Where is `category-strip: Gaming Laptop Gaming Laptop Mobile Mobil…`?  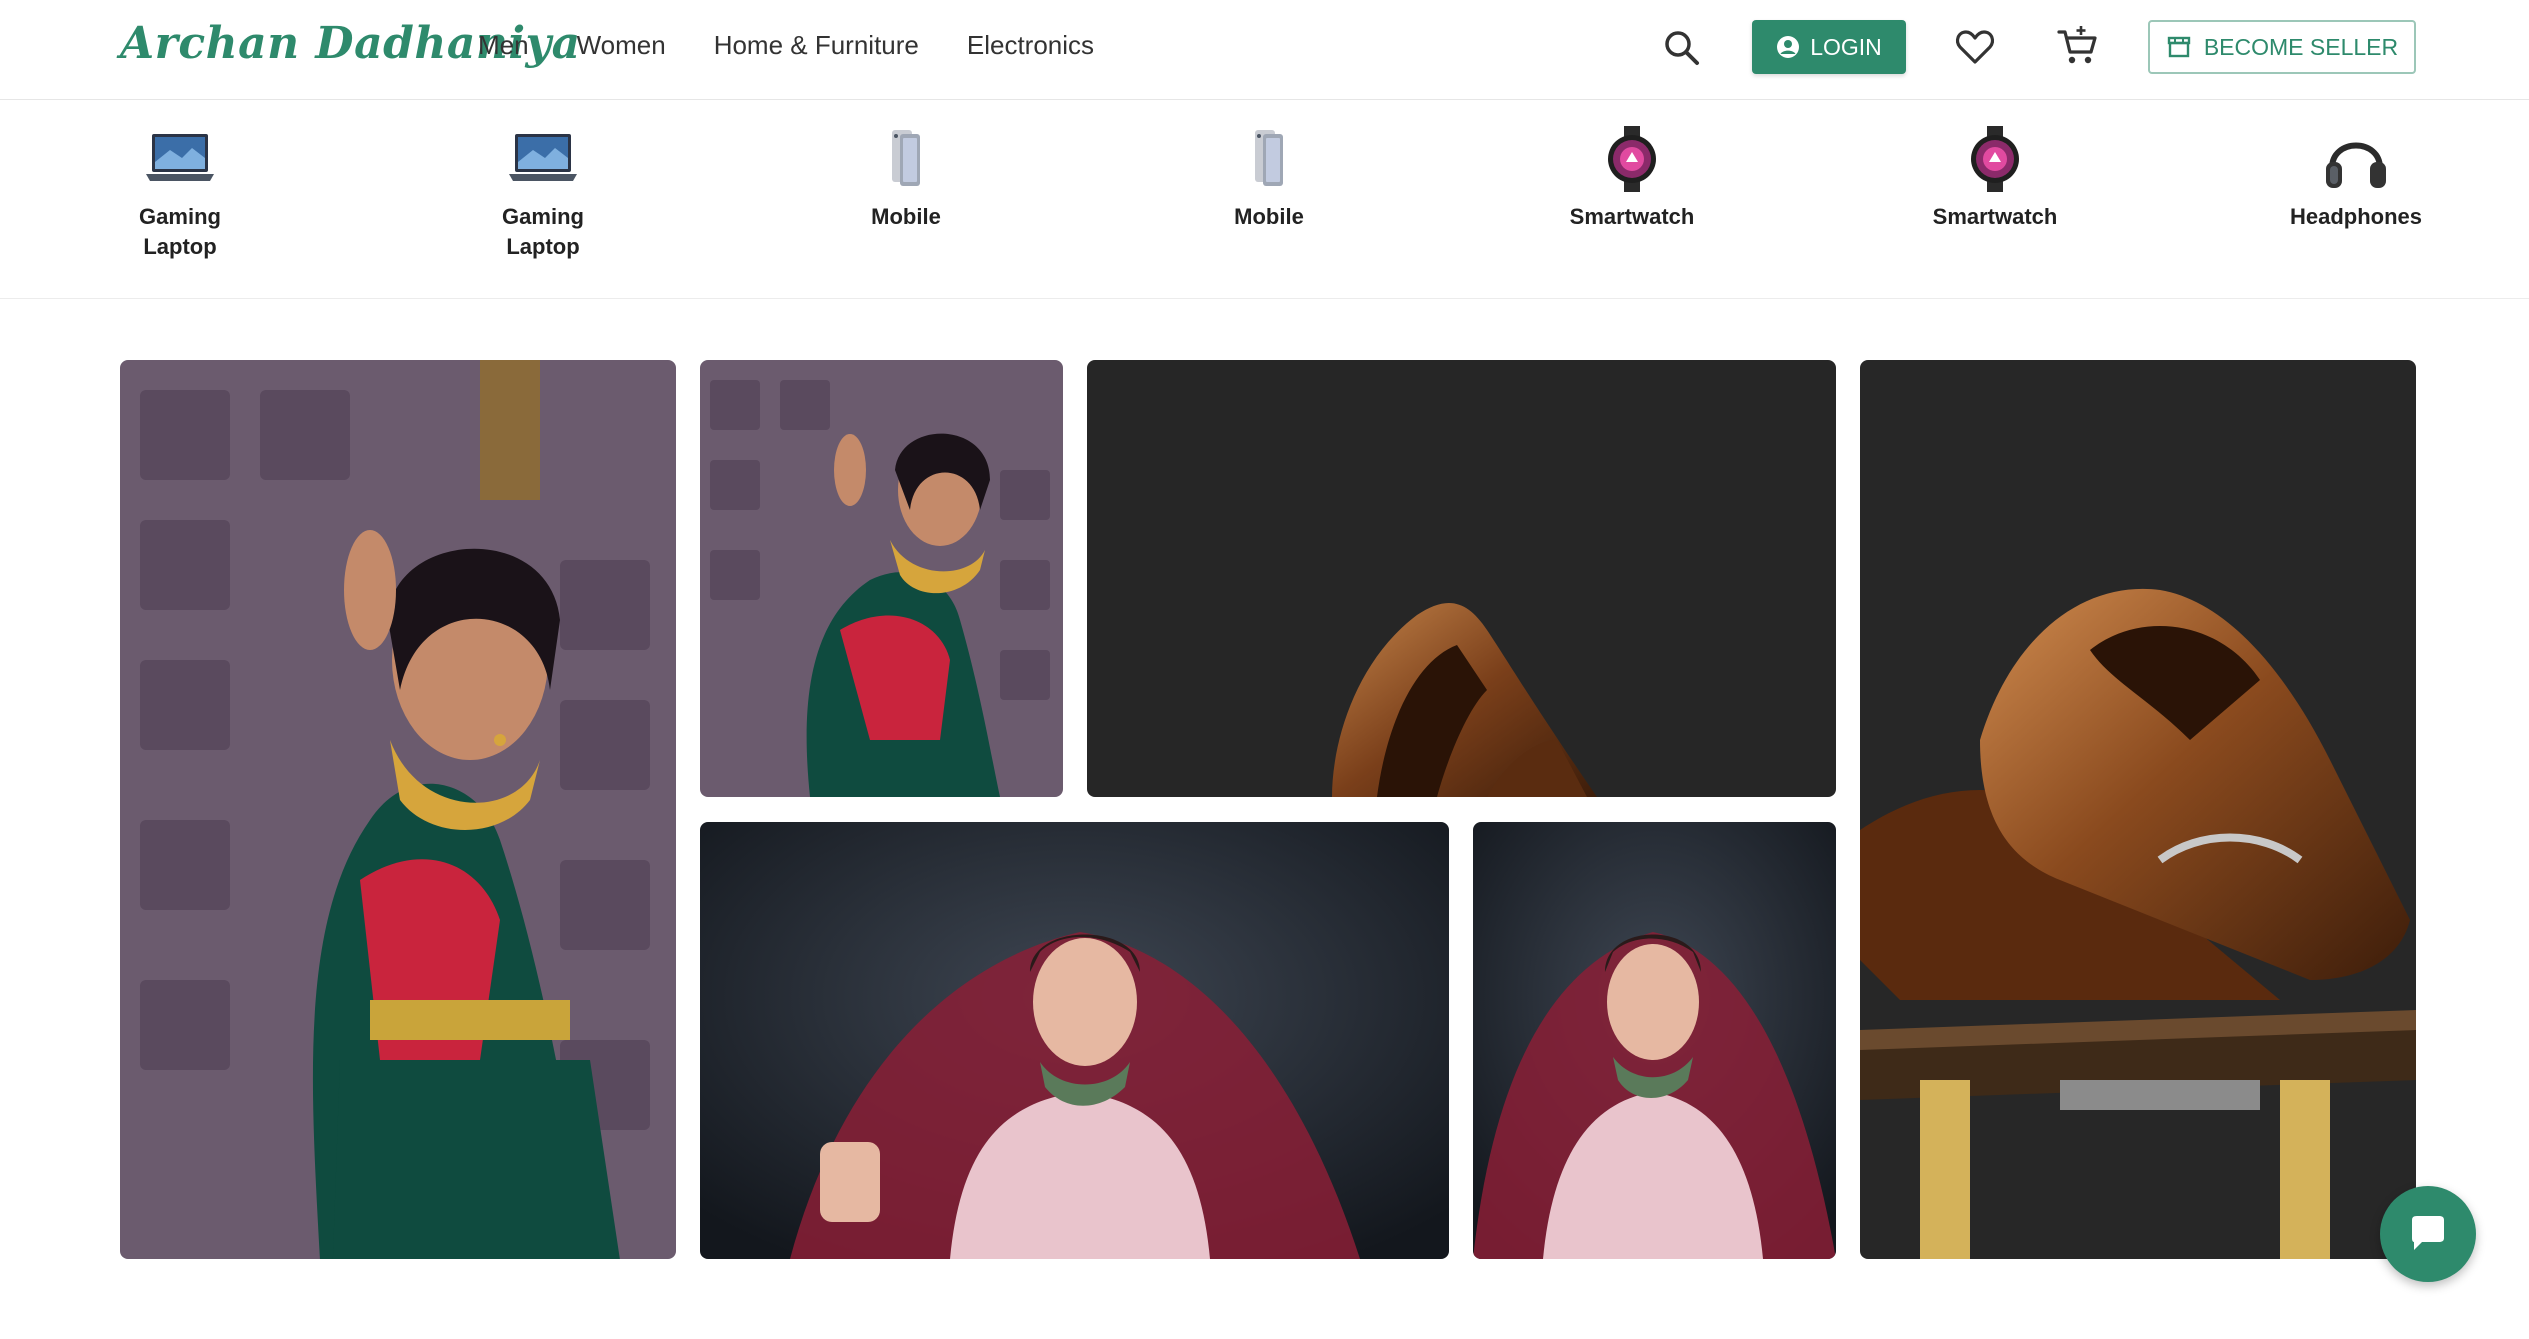 category-strip: Gaming Laptop Gaming Laptop Mobile Mobil… is located at coordinates (1264, 199).